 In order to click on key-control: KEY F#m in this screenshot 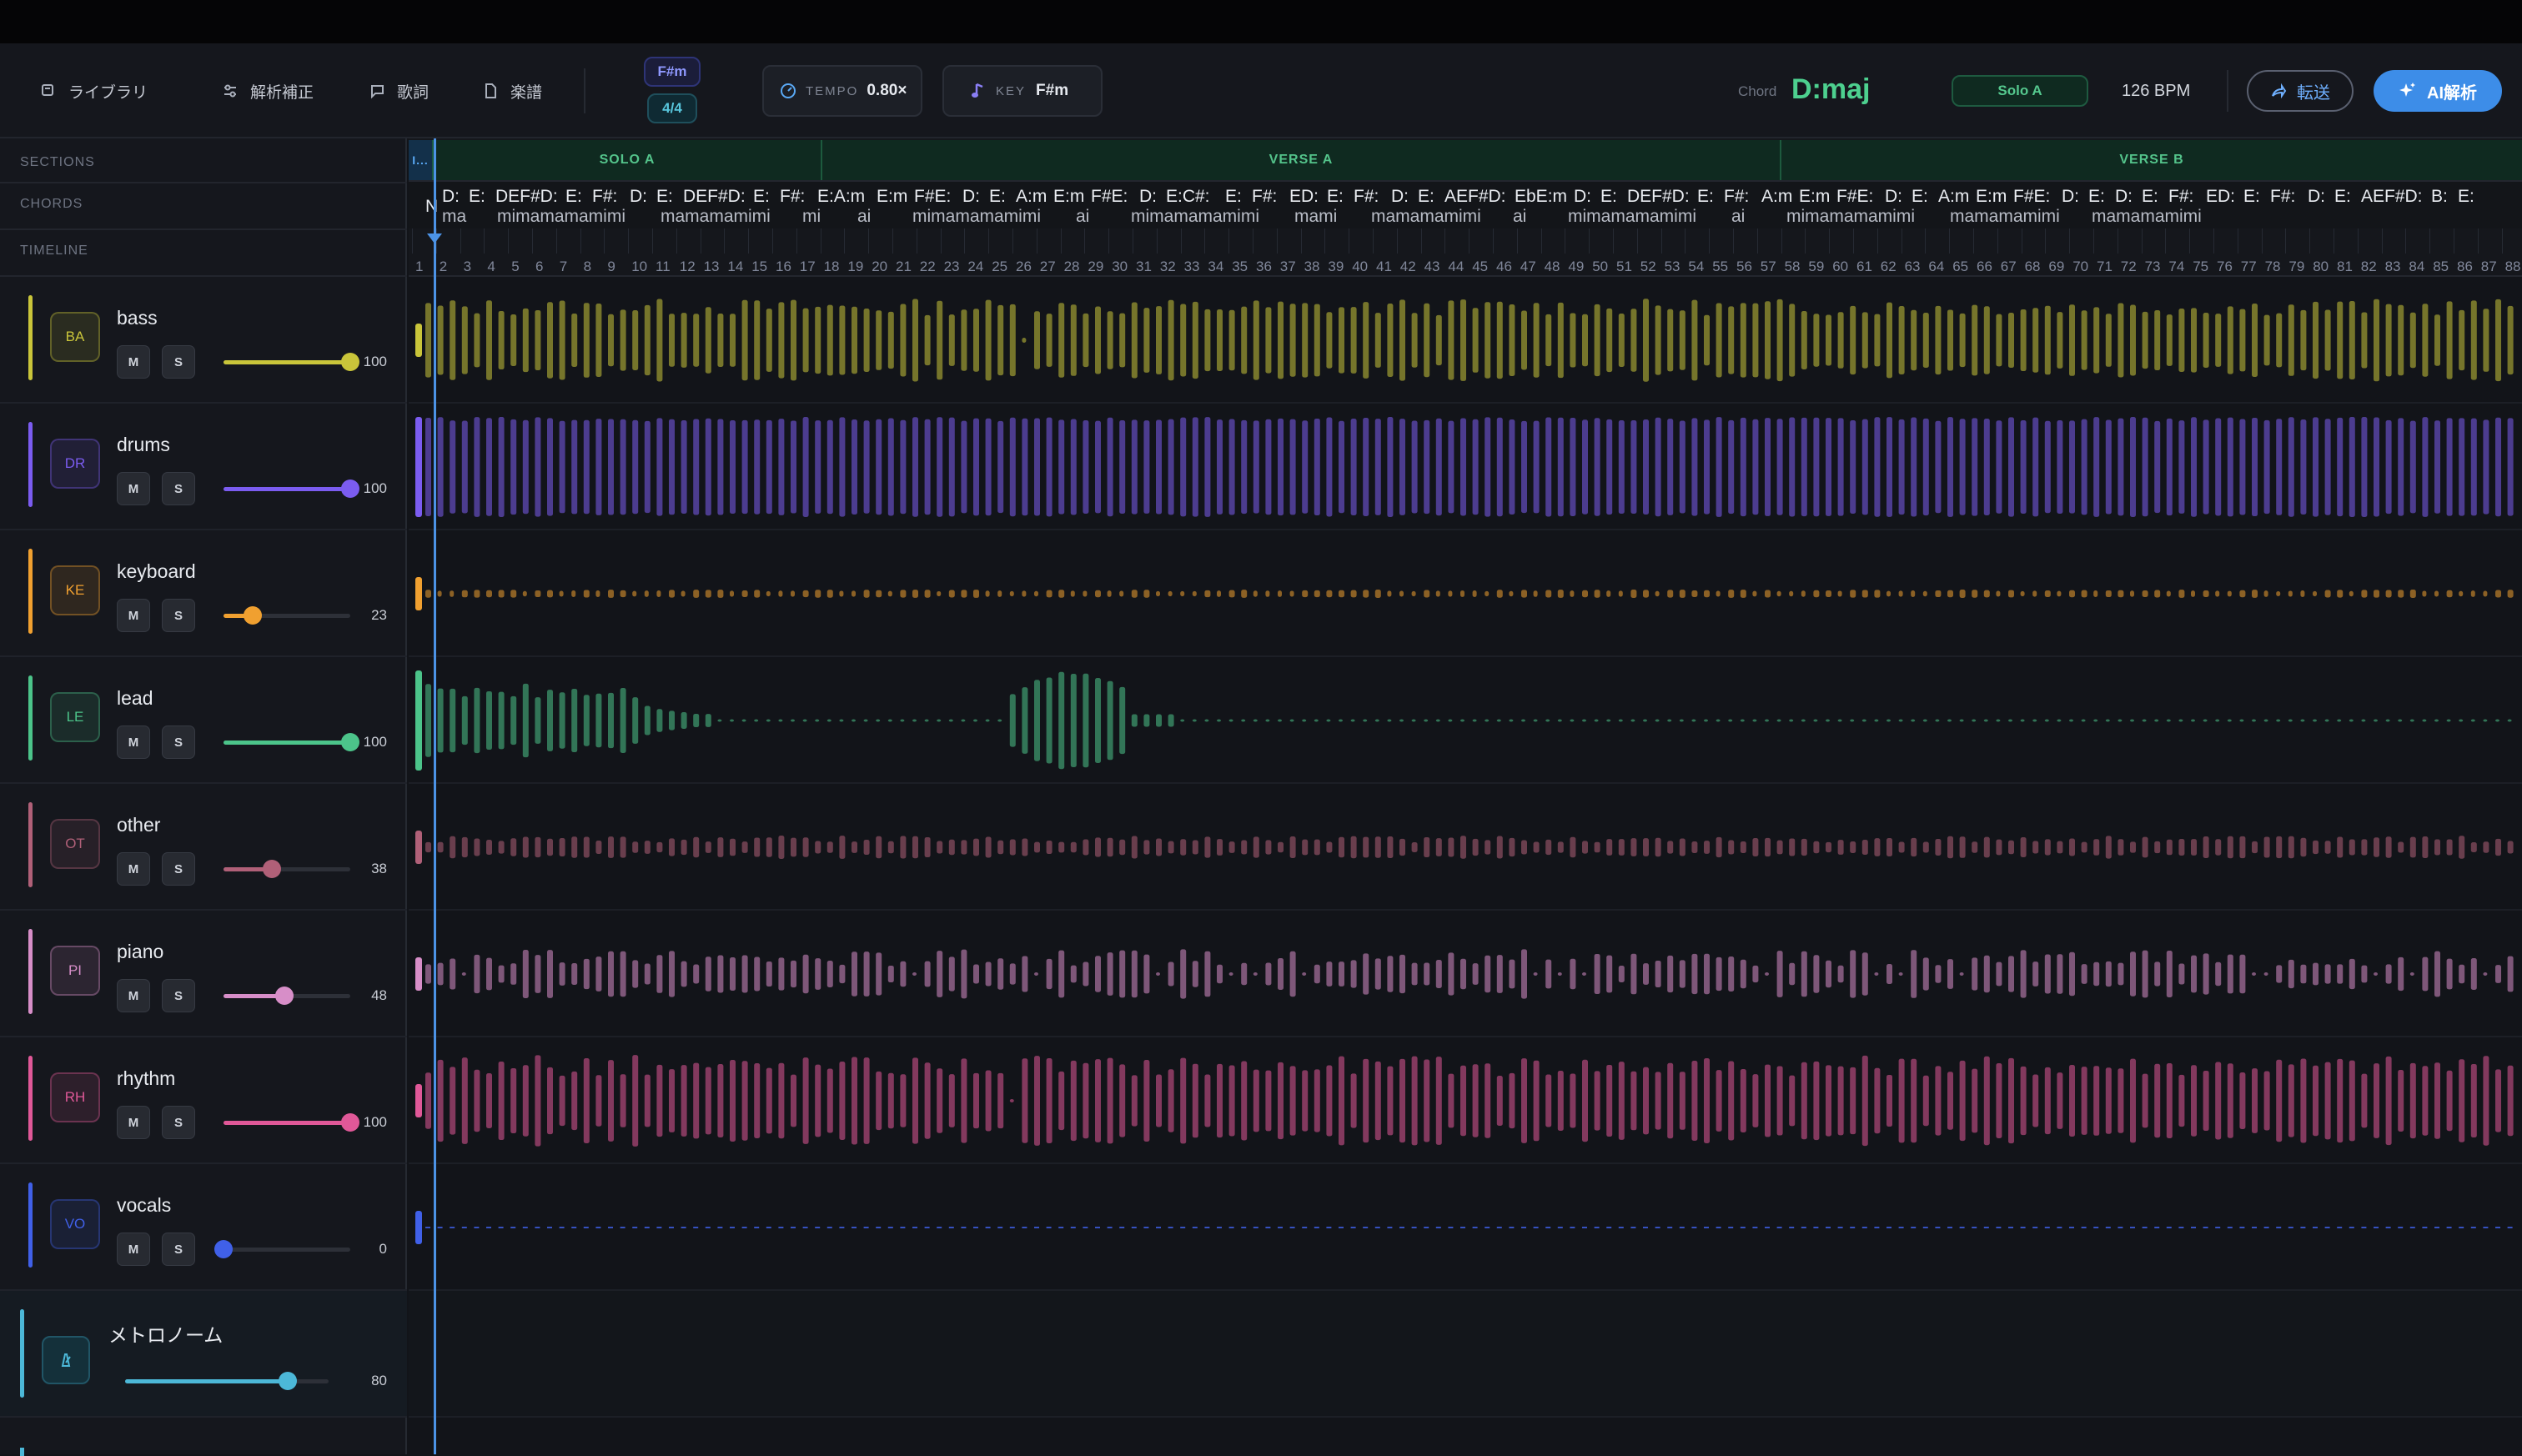, I will do `click(1022, 91)`.